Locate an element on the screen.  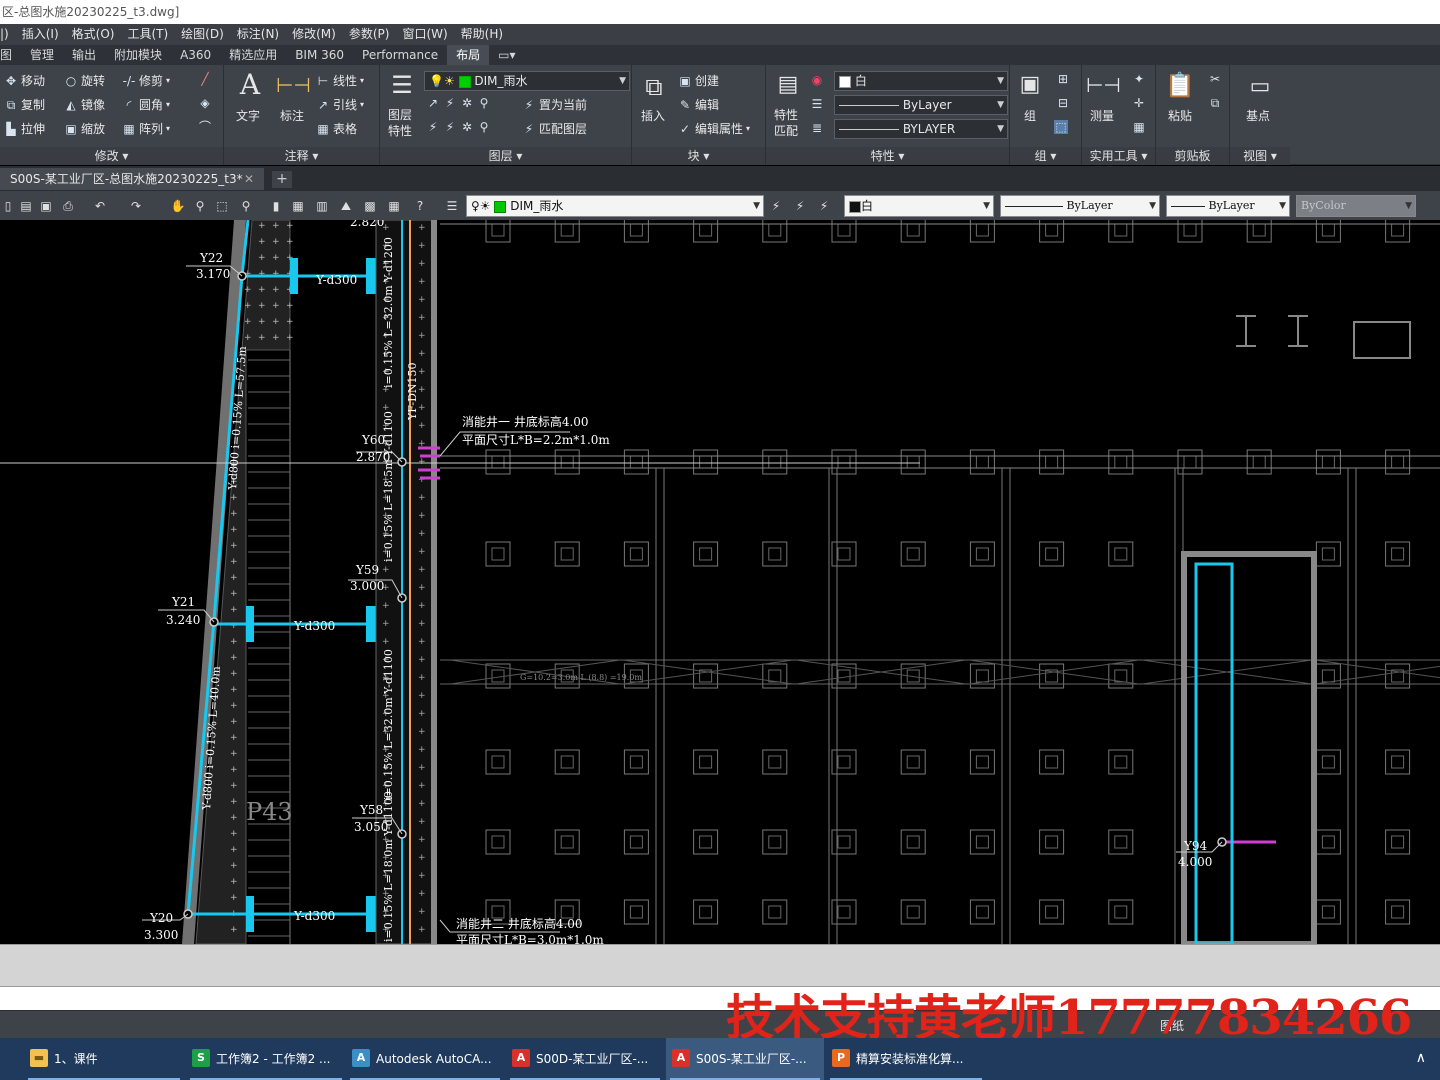
base-point-label: 基点 is located at coordinates (1258, 115).